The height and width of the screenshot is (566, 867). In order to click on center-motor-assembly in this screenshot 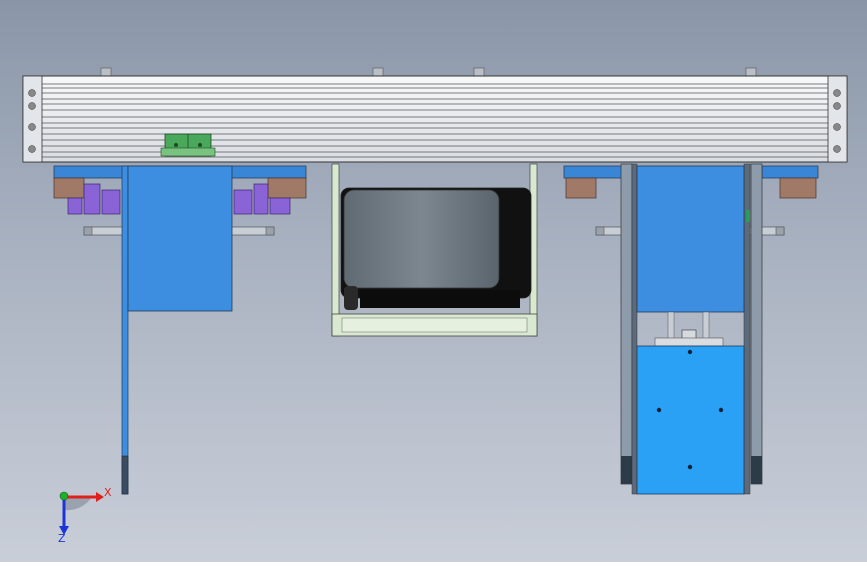, I will do `click(434, 250)`.